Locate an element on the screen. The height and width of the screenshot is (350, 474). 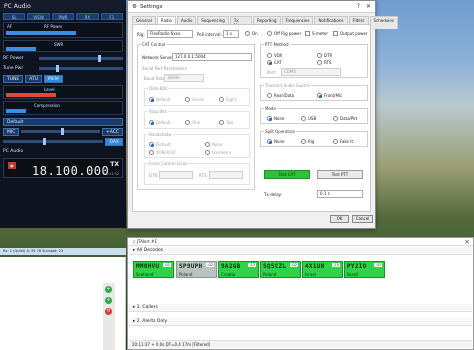
stop-bits-one: One is located at coordinates (192, 122).